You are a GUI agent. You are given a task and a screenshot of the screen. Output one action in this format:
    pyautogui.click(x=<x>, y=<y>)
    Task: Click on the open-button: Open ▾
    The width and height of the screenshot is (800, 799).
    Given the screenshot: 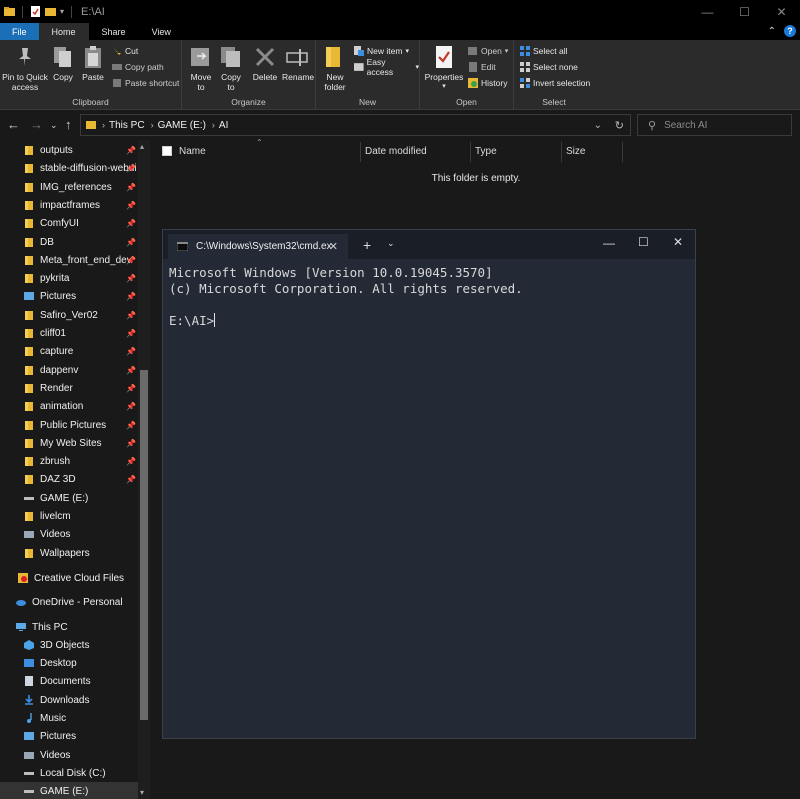 What is the action you would take?
    pyautogui.click(x=488, y=51)
    